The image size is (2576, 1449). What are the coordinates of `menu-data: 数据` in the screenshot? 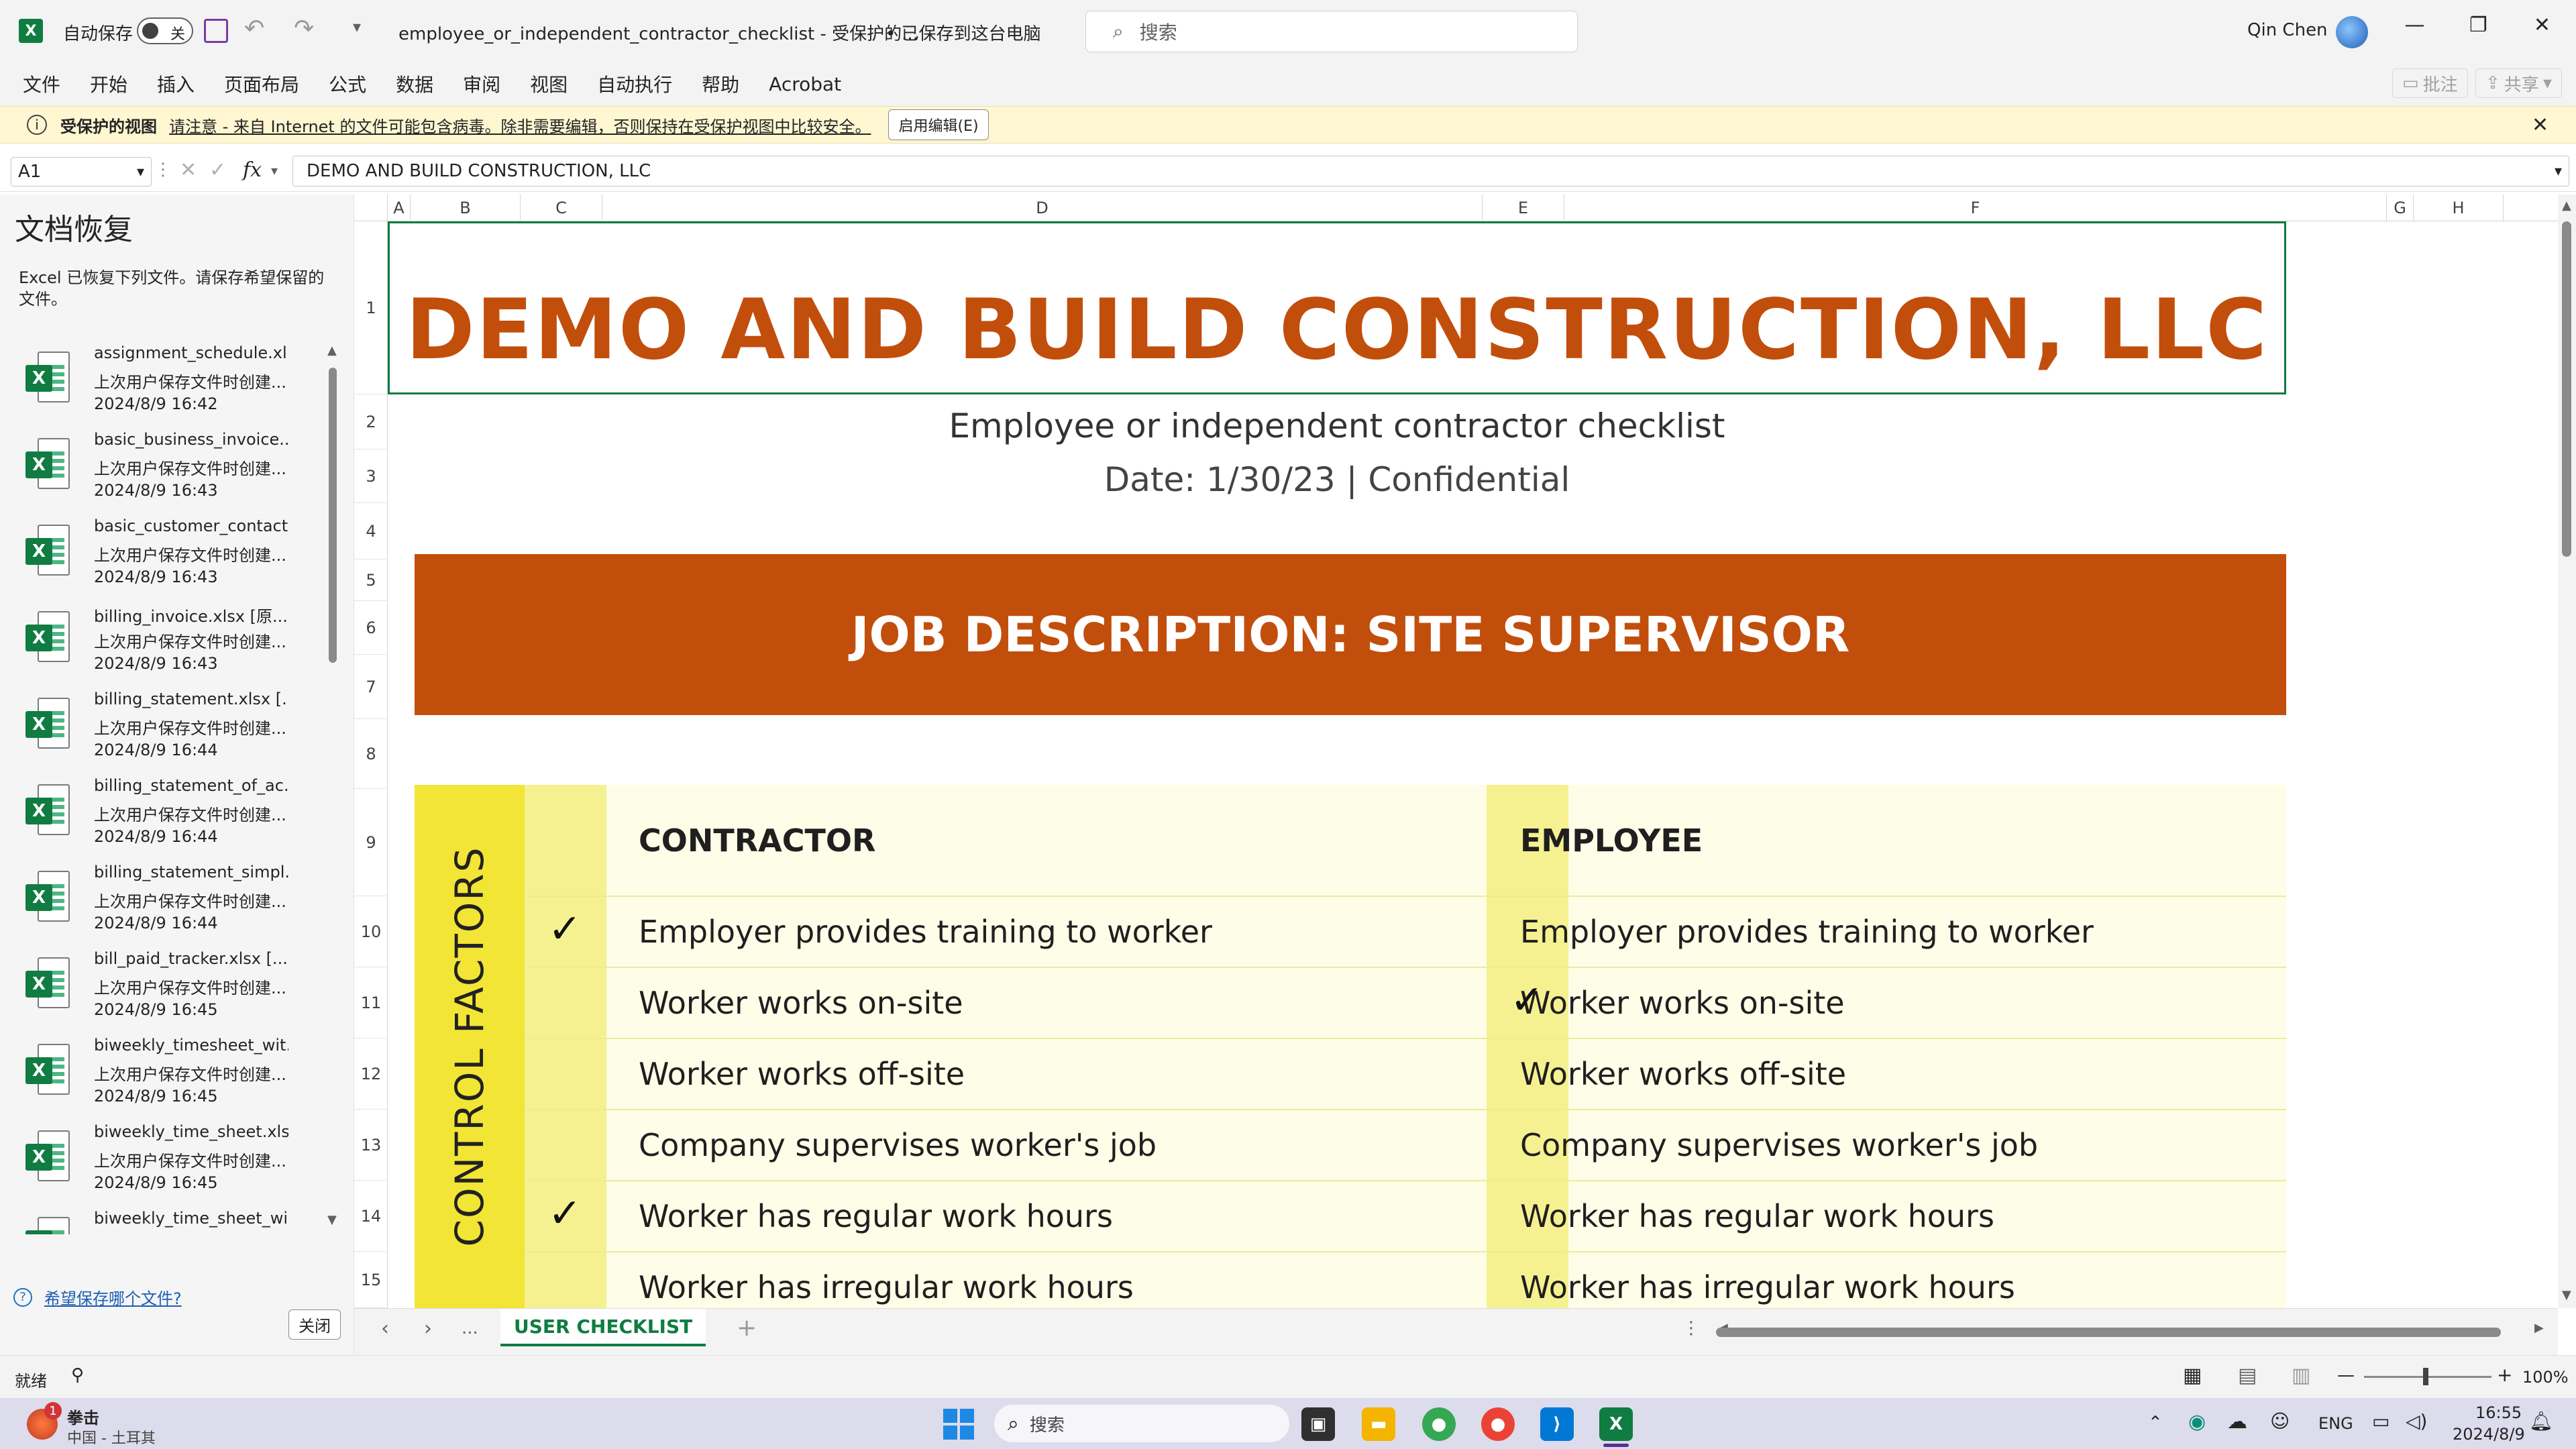 It's located at (414, 83).